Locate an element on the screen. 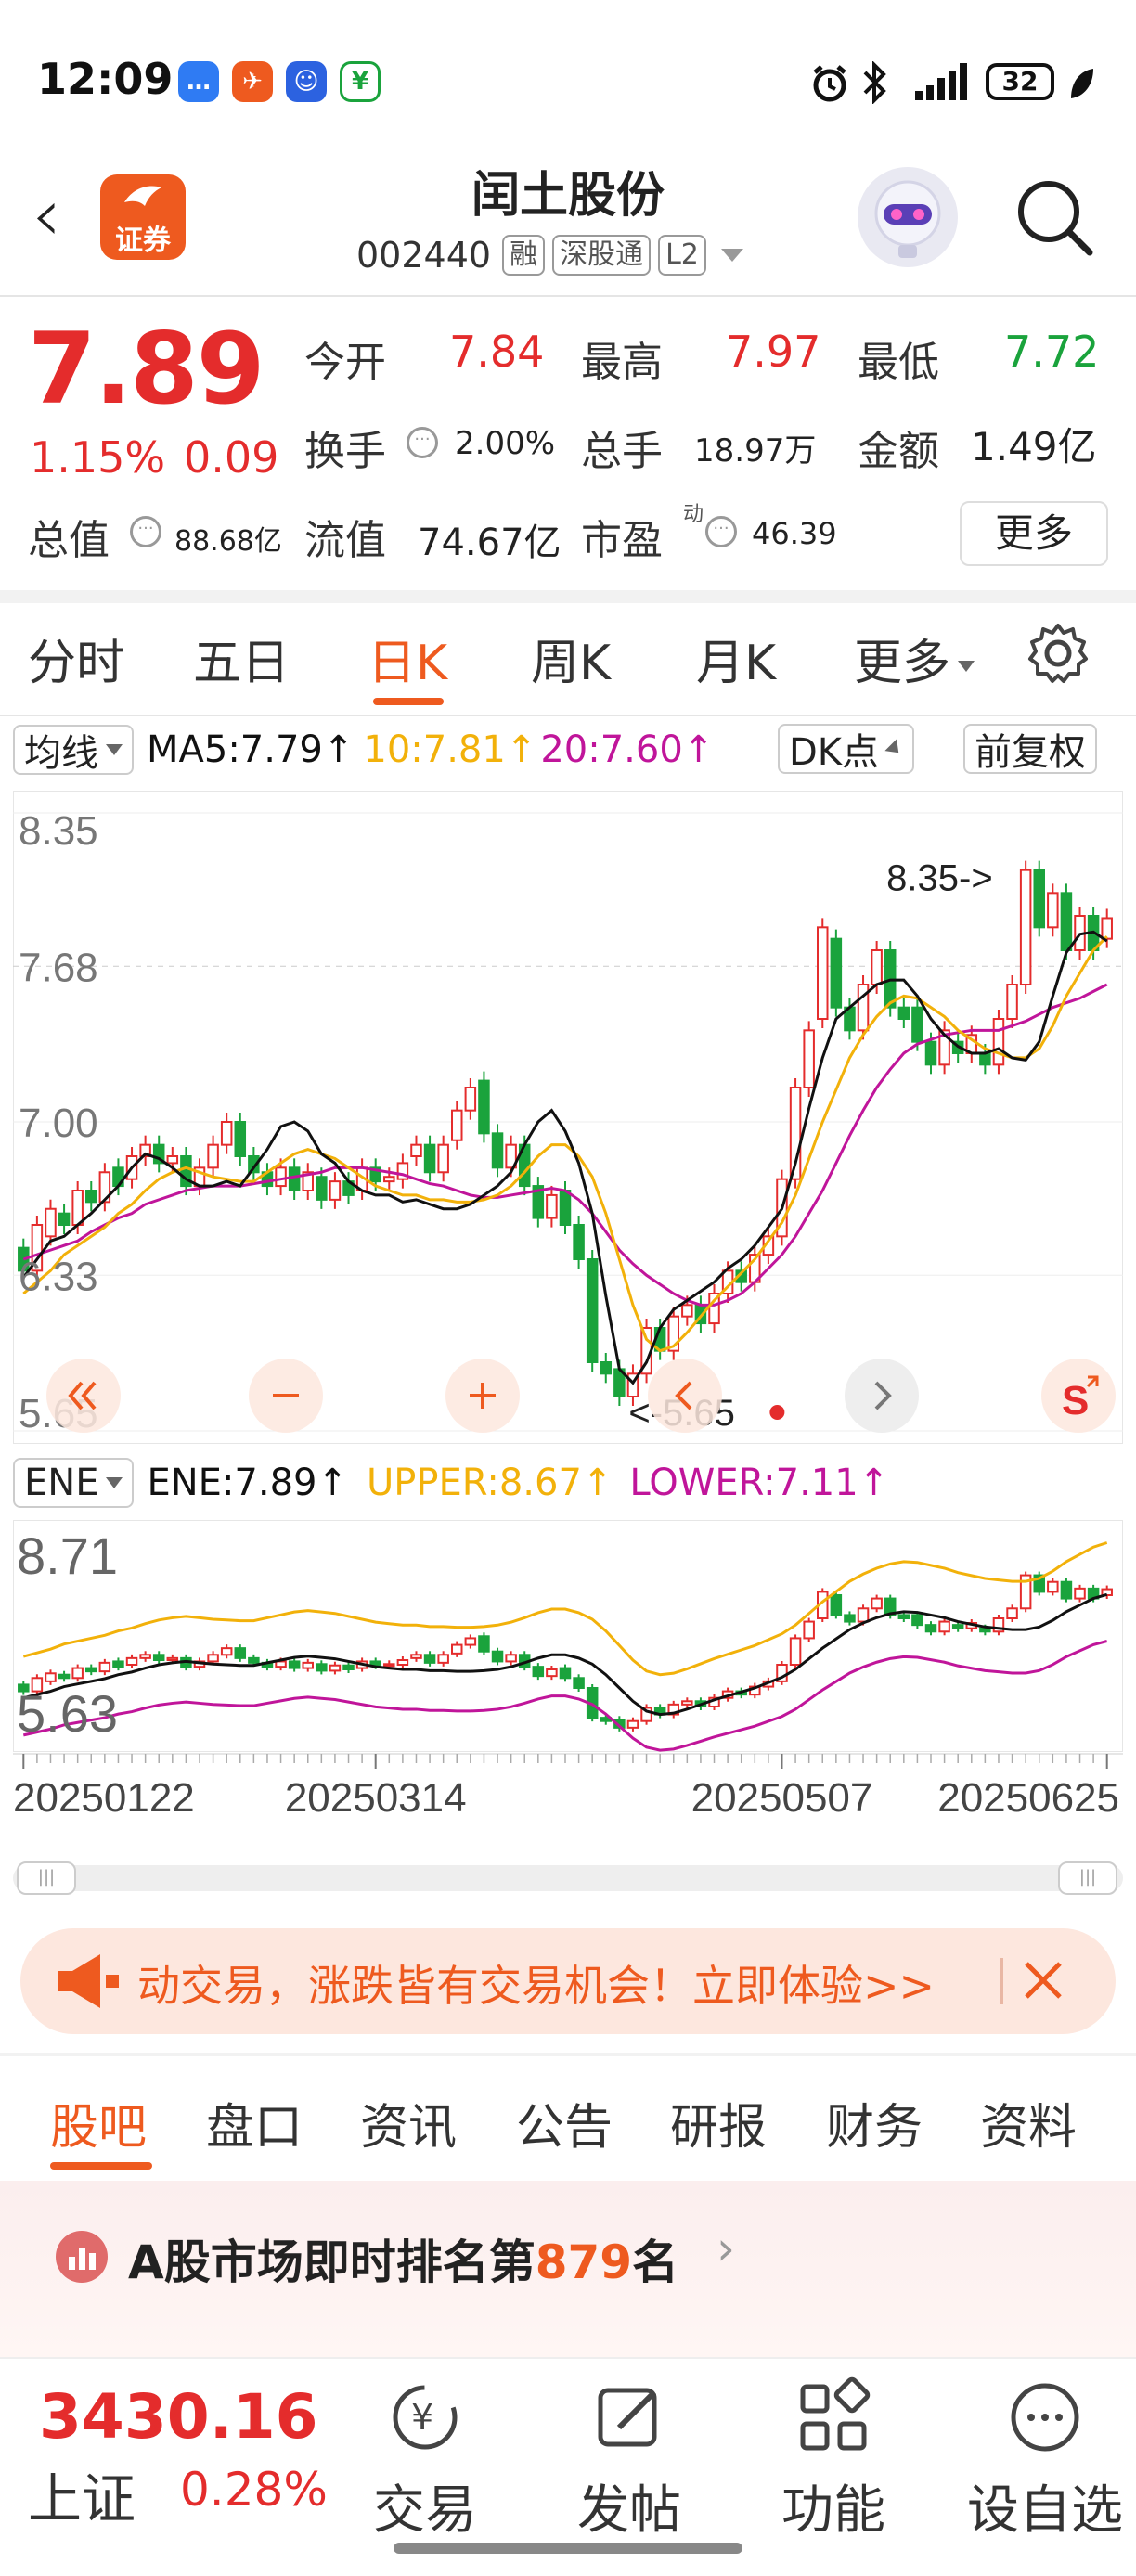 This screenshot has width=1136, height=2576. rewind-icon is located at coordinates (84, 1396).